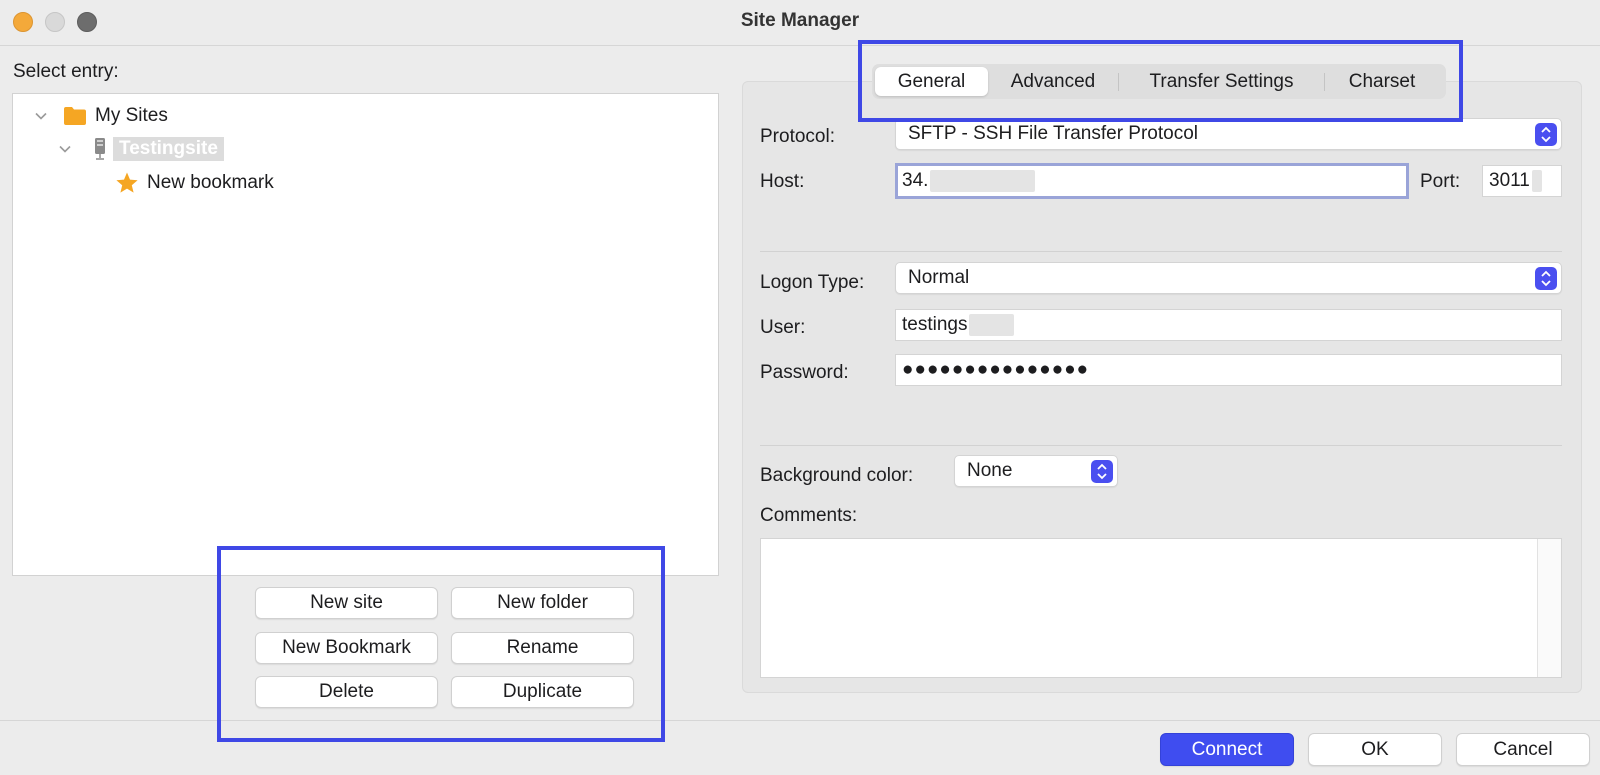  I want to click on protocol-label: Protocol:, so click(797, 136).